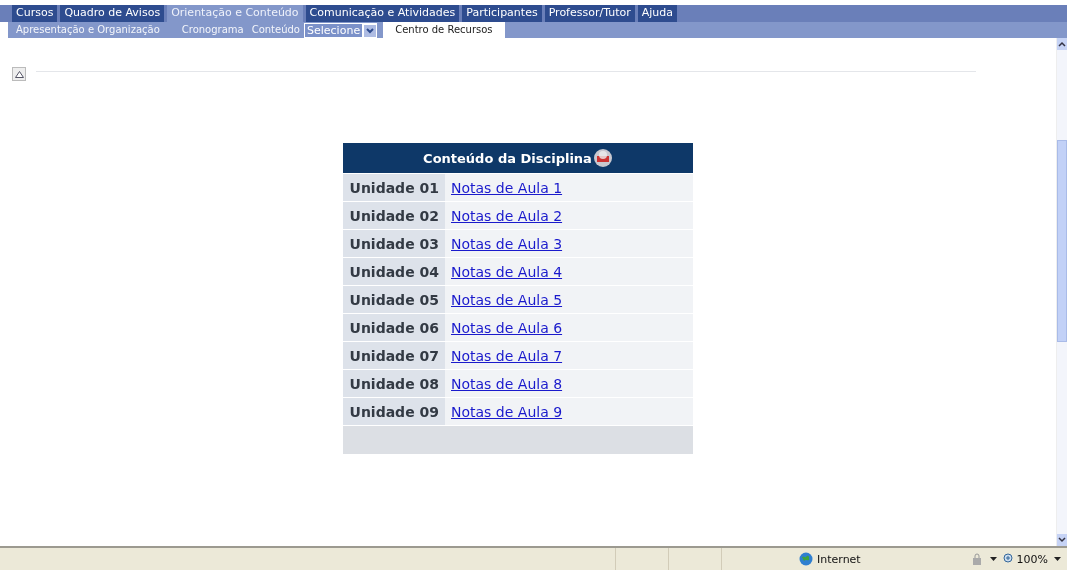 Image resolution: width=1067 pixels, height=570 pixels. What do you see at coordinates (589, 13) in the screenshot?
I see `nav-tab: Professor/Tutor` at bounding box center [589, 13].